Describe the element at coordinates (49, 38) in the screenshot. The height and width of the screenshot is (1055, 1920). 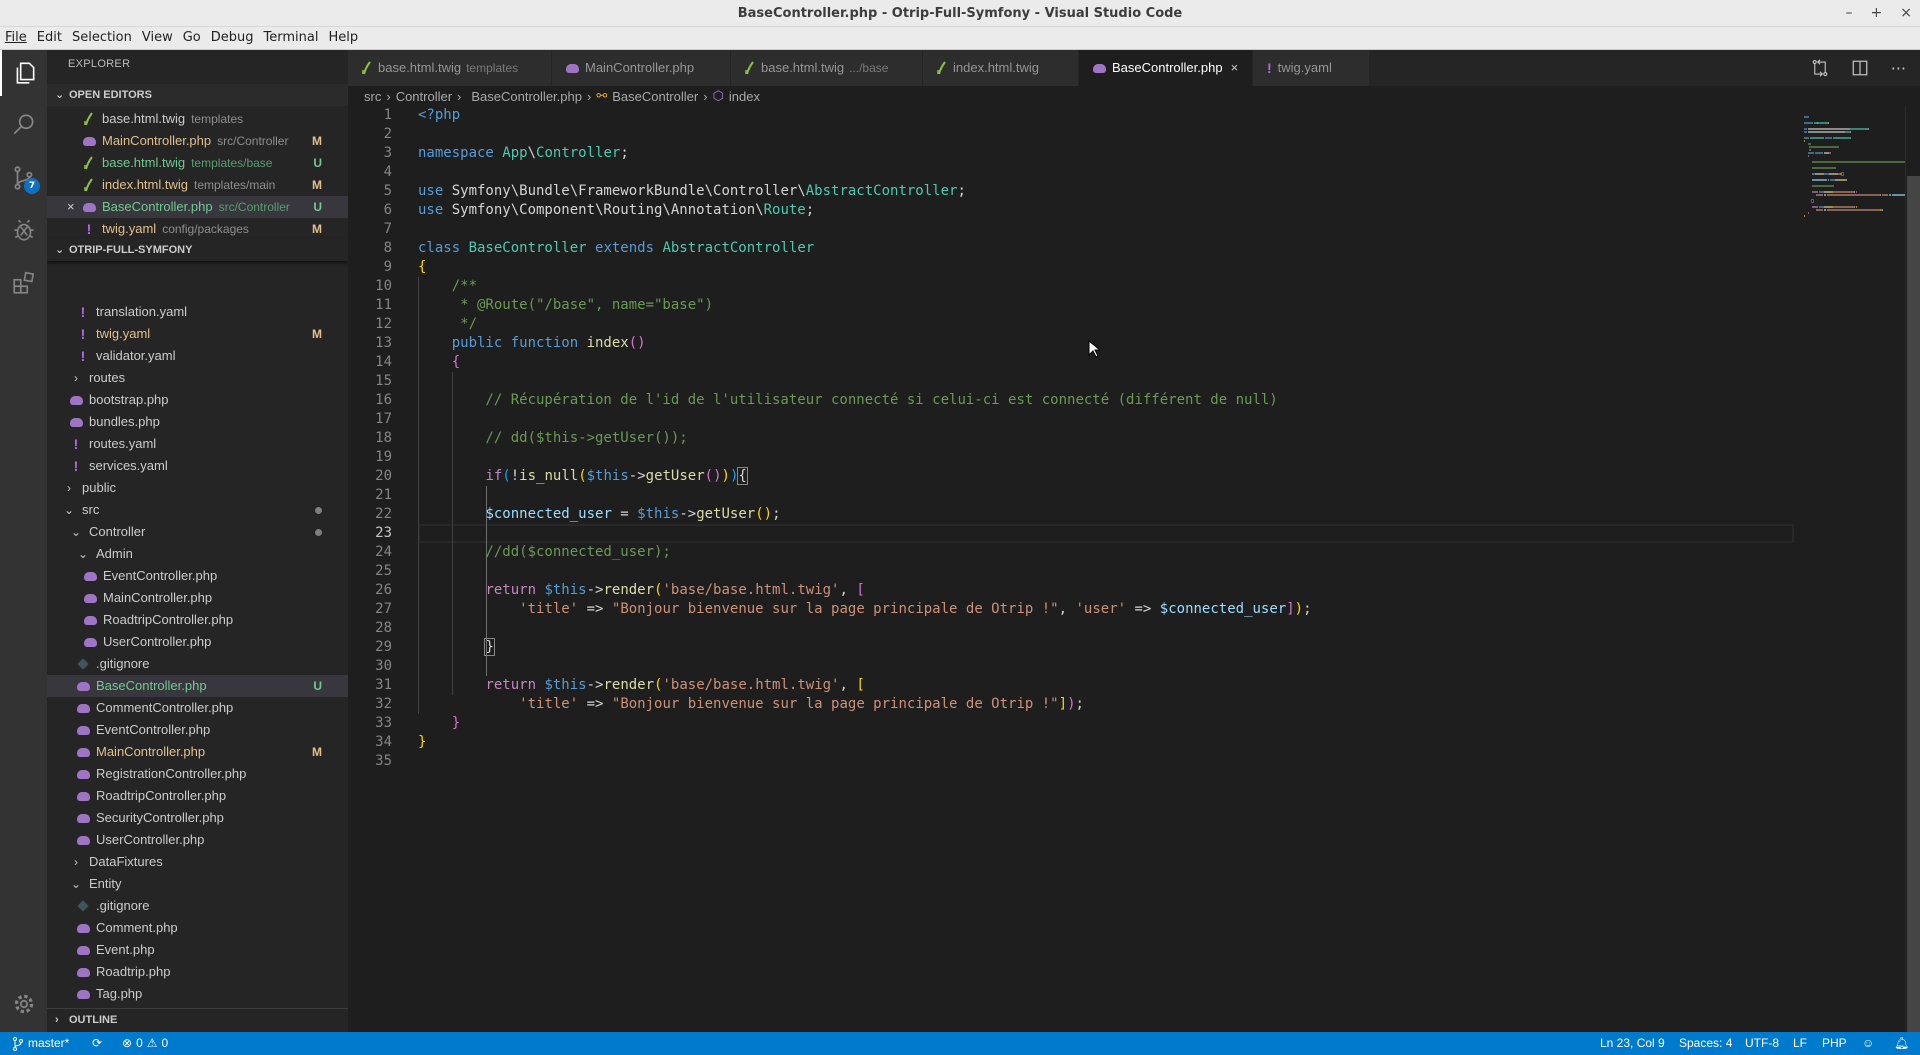
I see `menu-edit: Edit` at that location.